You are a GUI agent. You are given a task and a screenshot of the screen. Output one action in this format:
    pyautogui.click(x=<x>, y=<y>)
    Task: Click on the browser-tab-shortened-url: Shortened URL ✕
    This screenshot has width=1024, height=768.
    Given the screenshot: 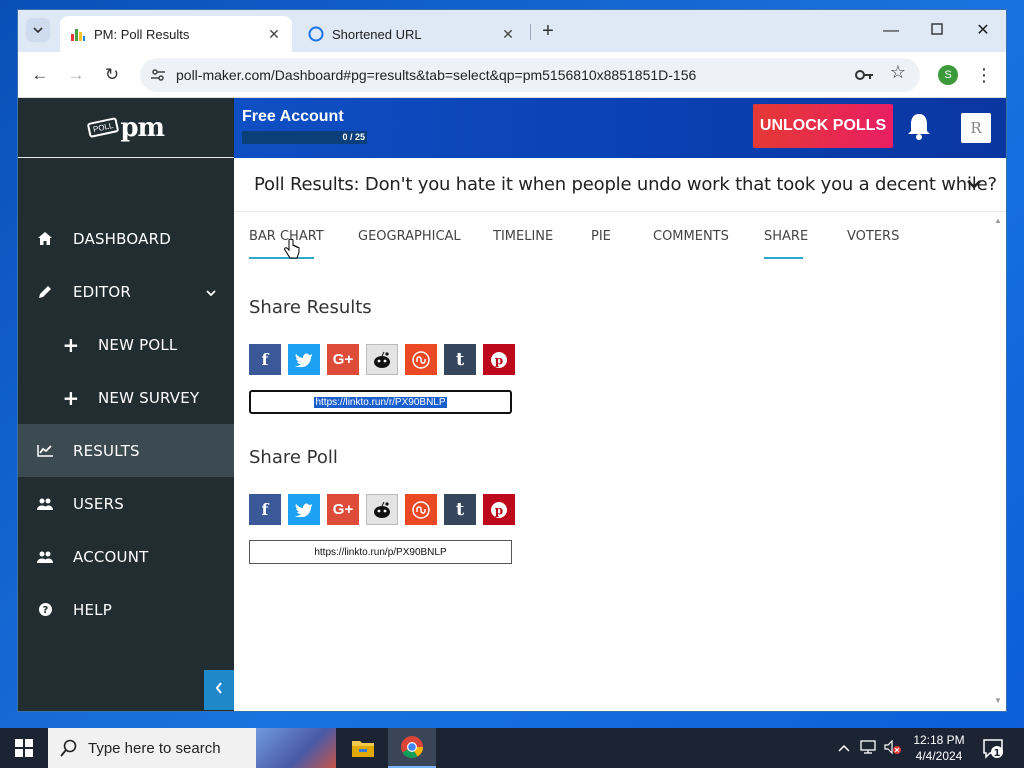 What is the action you would take?
    pyautogui.click(x=412, y=34)
    